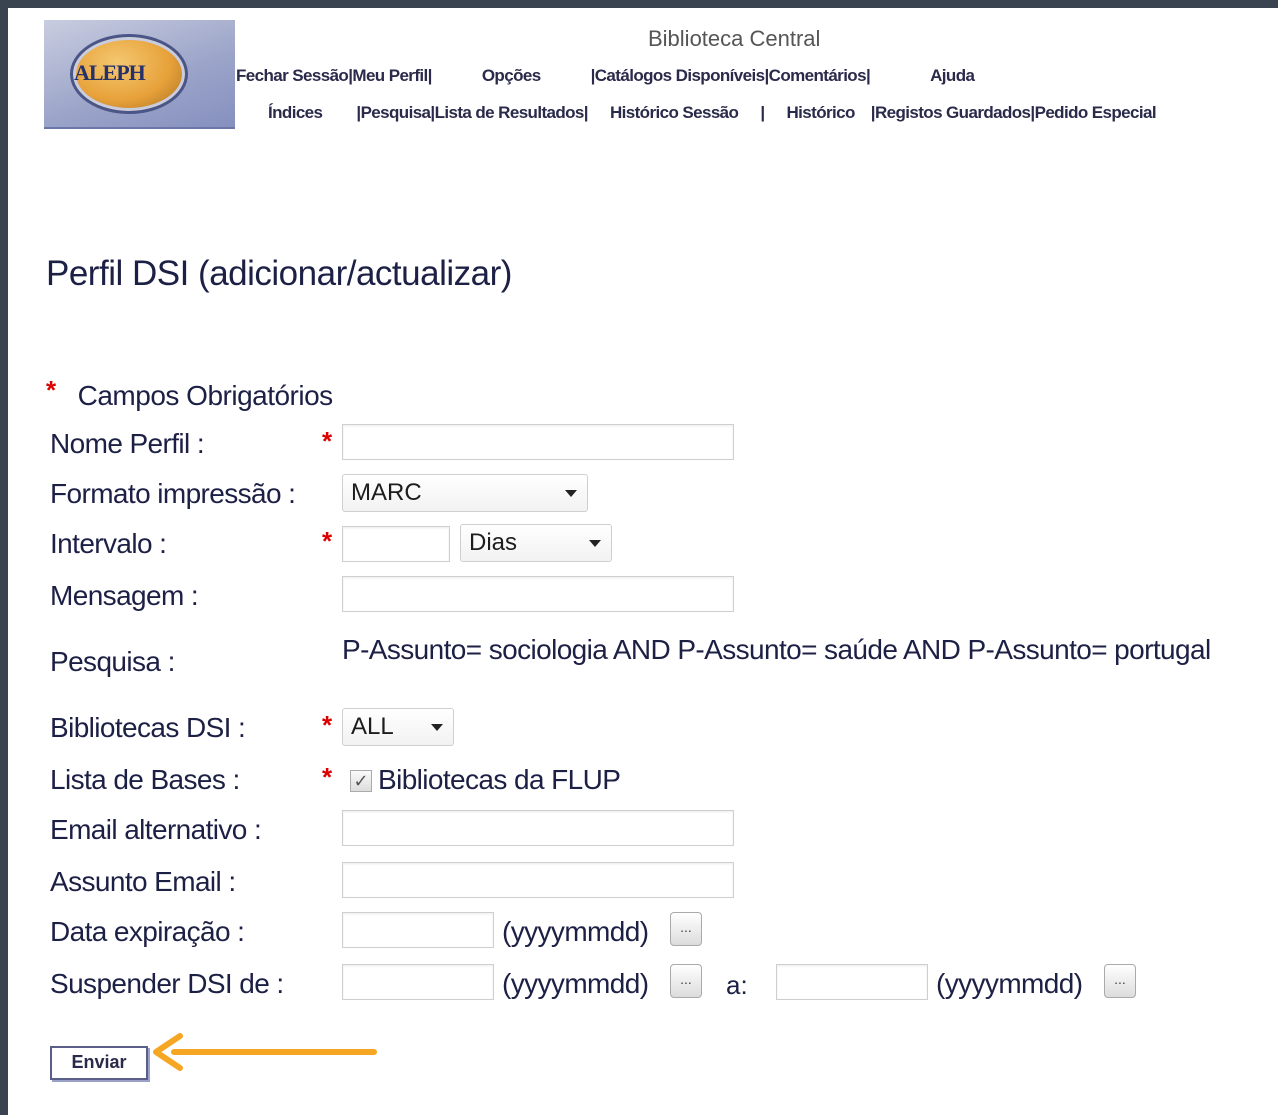 The width and height of the screenshot is (1278, 1115). What do you see at coordinates (156, 829) in the screenshot?
I see `alt-email-label: Email alternativo :` at bounding box center [156, 829].